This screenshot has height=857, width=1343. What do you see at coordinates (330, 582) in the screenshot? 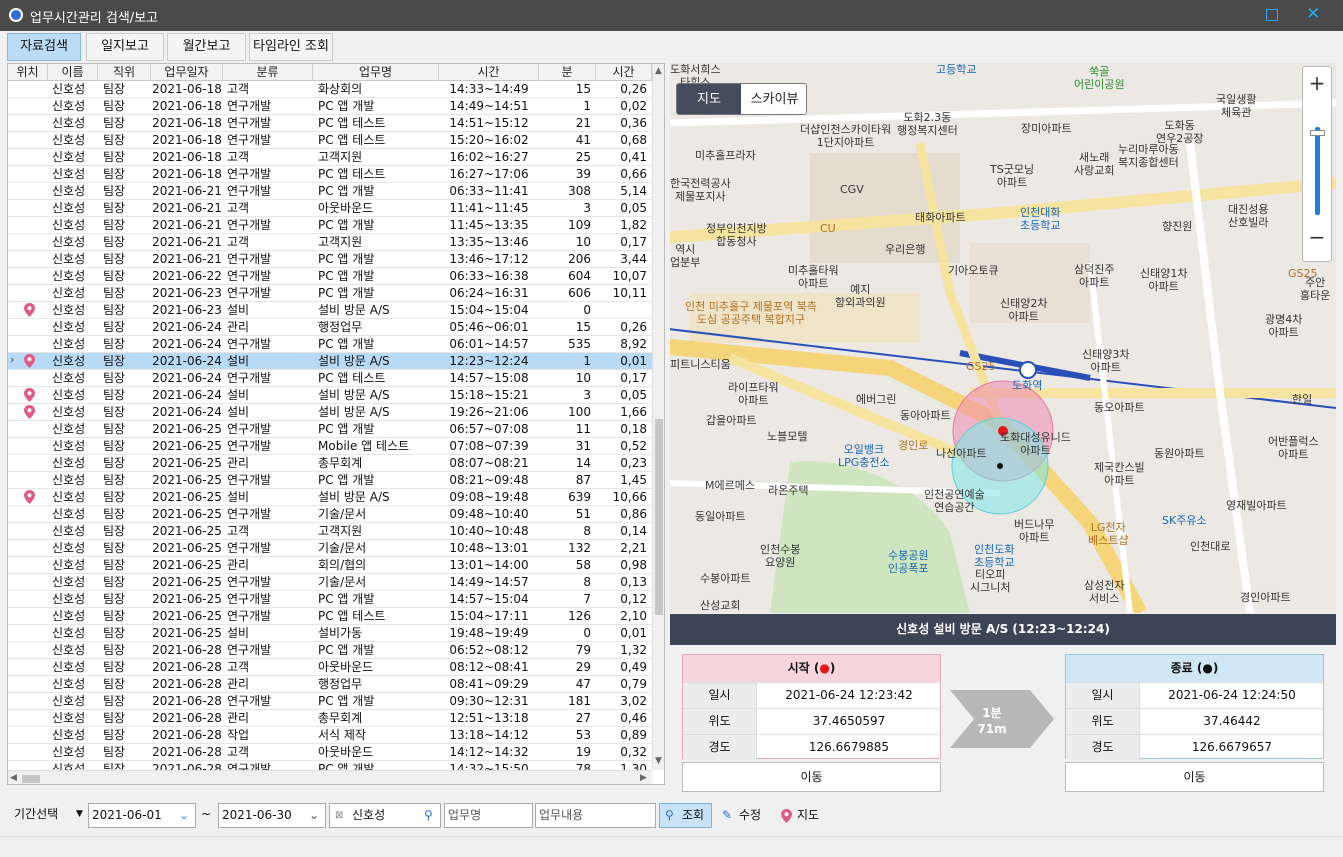
I see `table-row: 신호성 팀장 2021-06-25 연구개발 기술/문서 14:49~14:57 8 0,13` at bounding box center [330, 582].